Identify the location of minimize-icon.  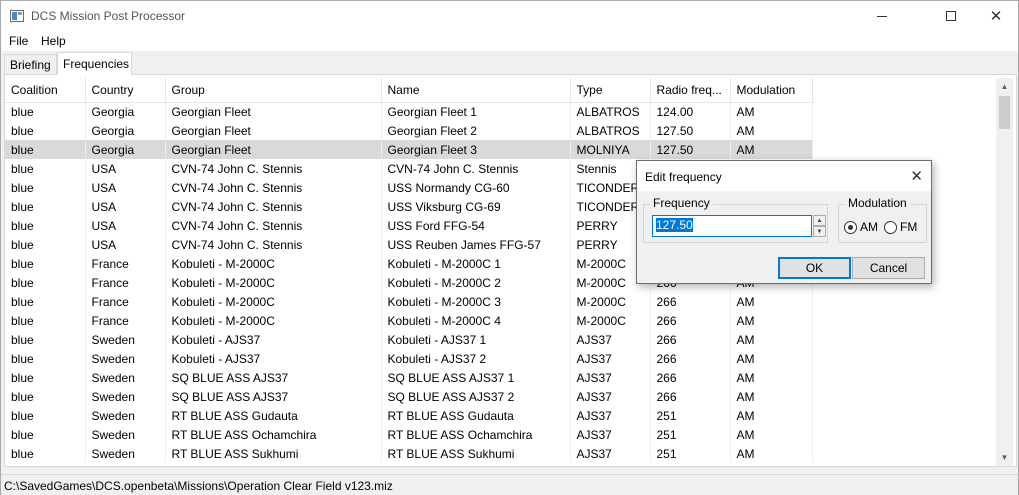
(882, 16).